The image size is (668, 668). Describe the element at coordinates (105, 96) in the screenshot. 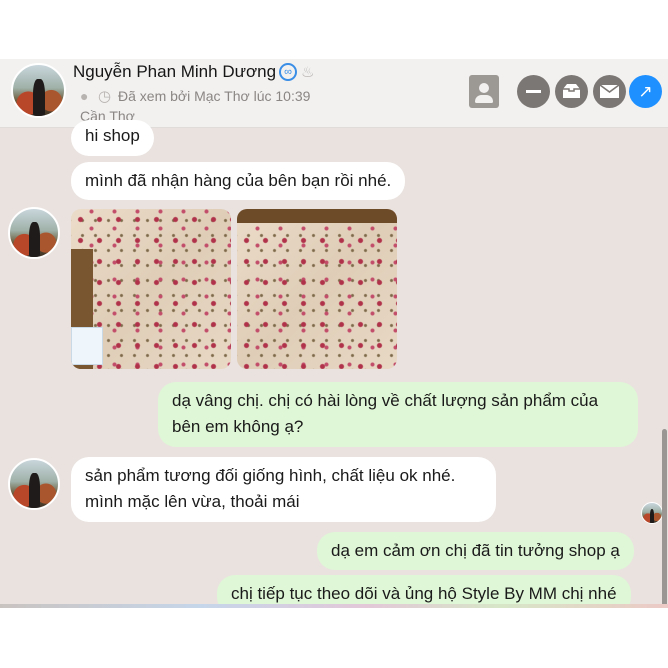

I see `clock-icon: ◷` at that location.